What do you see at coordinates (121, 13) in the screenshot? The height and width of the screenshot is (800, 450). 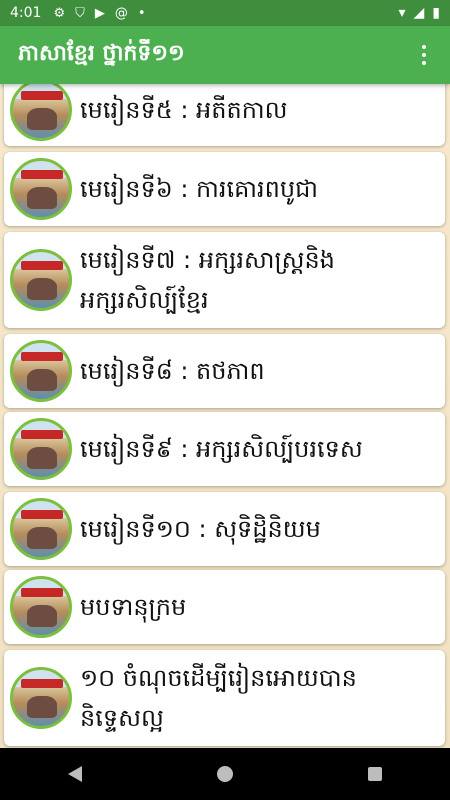 I see `at-sign-icon: @` at bounding box center [121, 13].